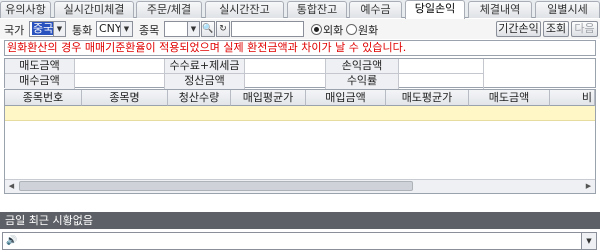  What do you see at coordinates (40, 66) in the screenshot?
I see `sell-amount-label: 매도금액` at bounding box center [40, 66].